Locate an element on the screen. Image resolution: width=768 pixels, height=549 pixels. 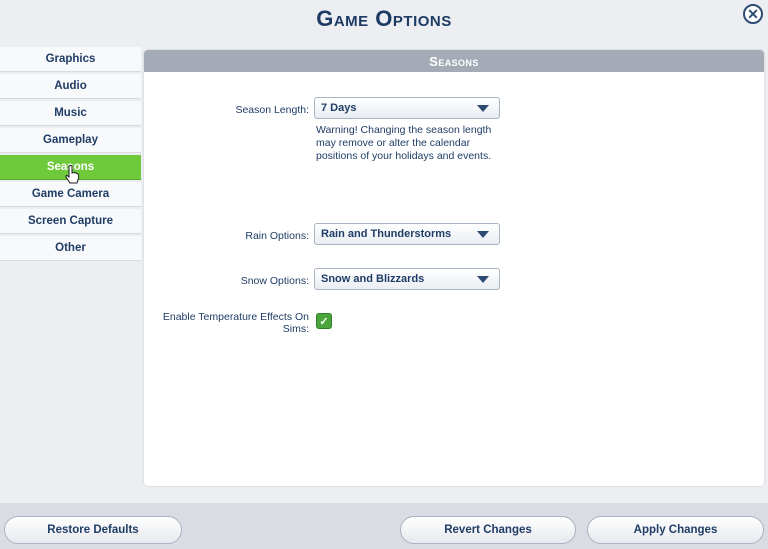
apply-changes-button: Apply Changes is located at coordinates (675, 530).